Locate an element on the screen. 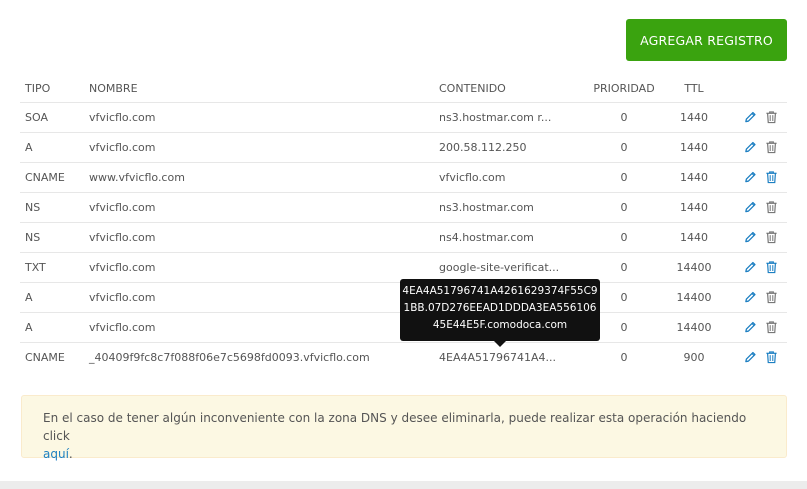 The height and width of the screenshot is (489, 807). tooltip-line: 45E44E5F.comodoca.com is located at coordinates (500, 325).